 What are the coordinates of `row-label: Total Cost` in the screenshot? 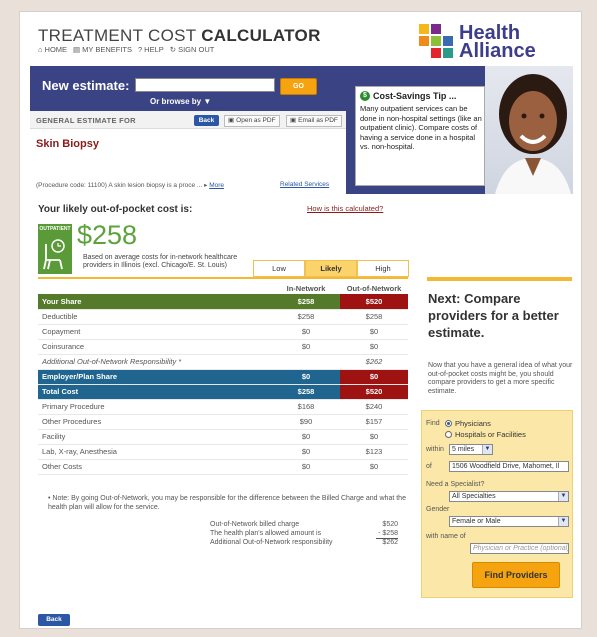 It's located at (155, 392).